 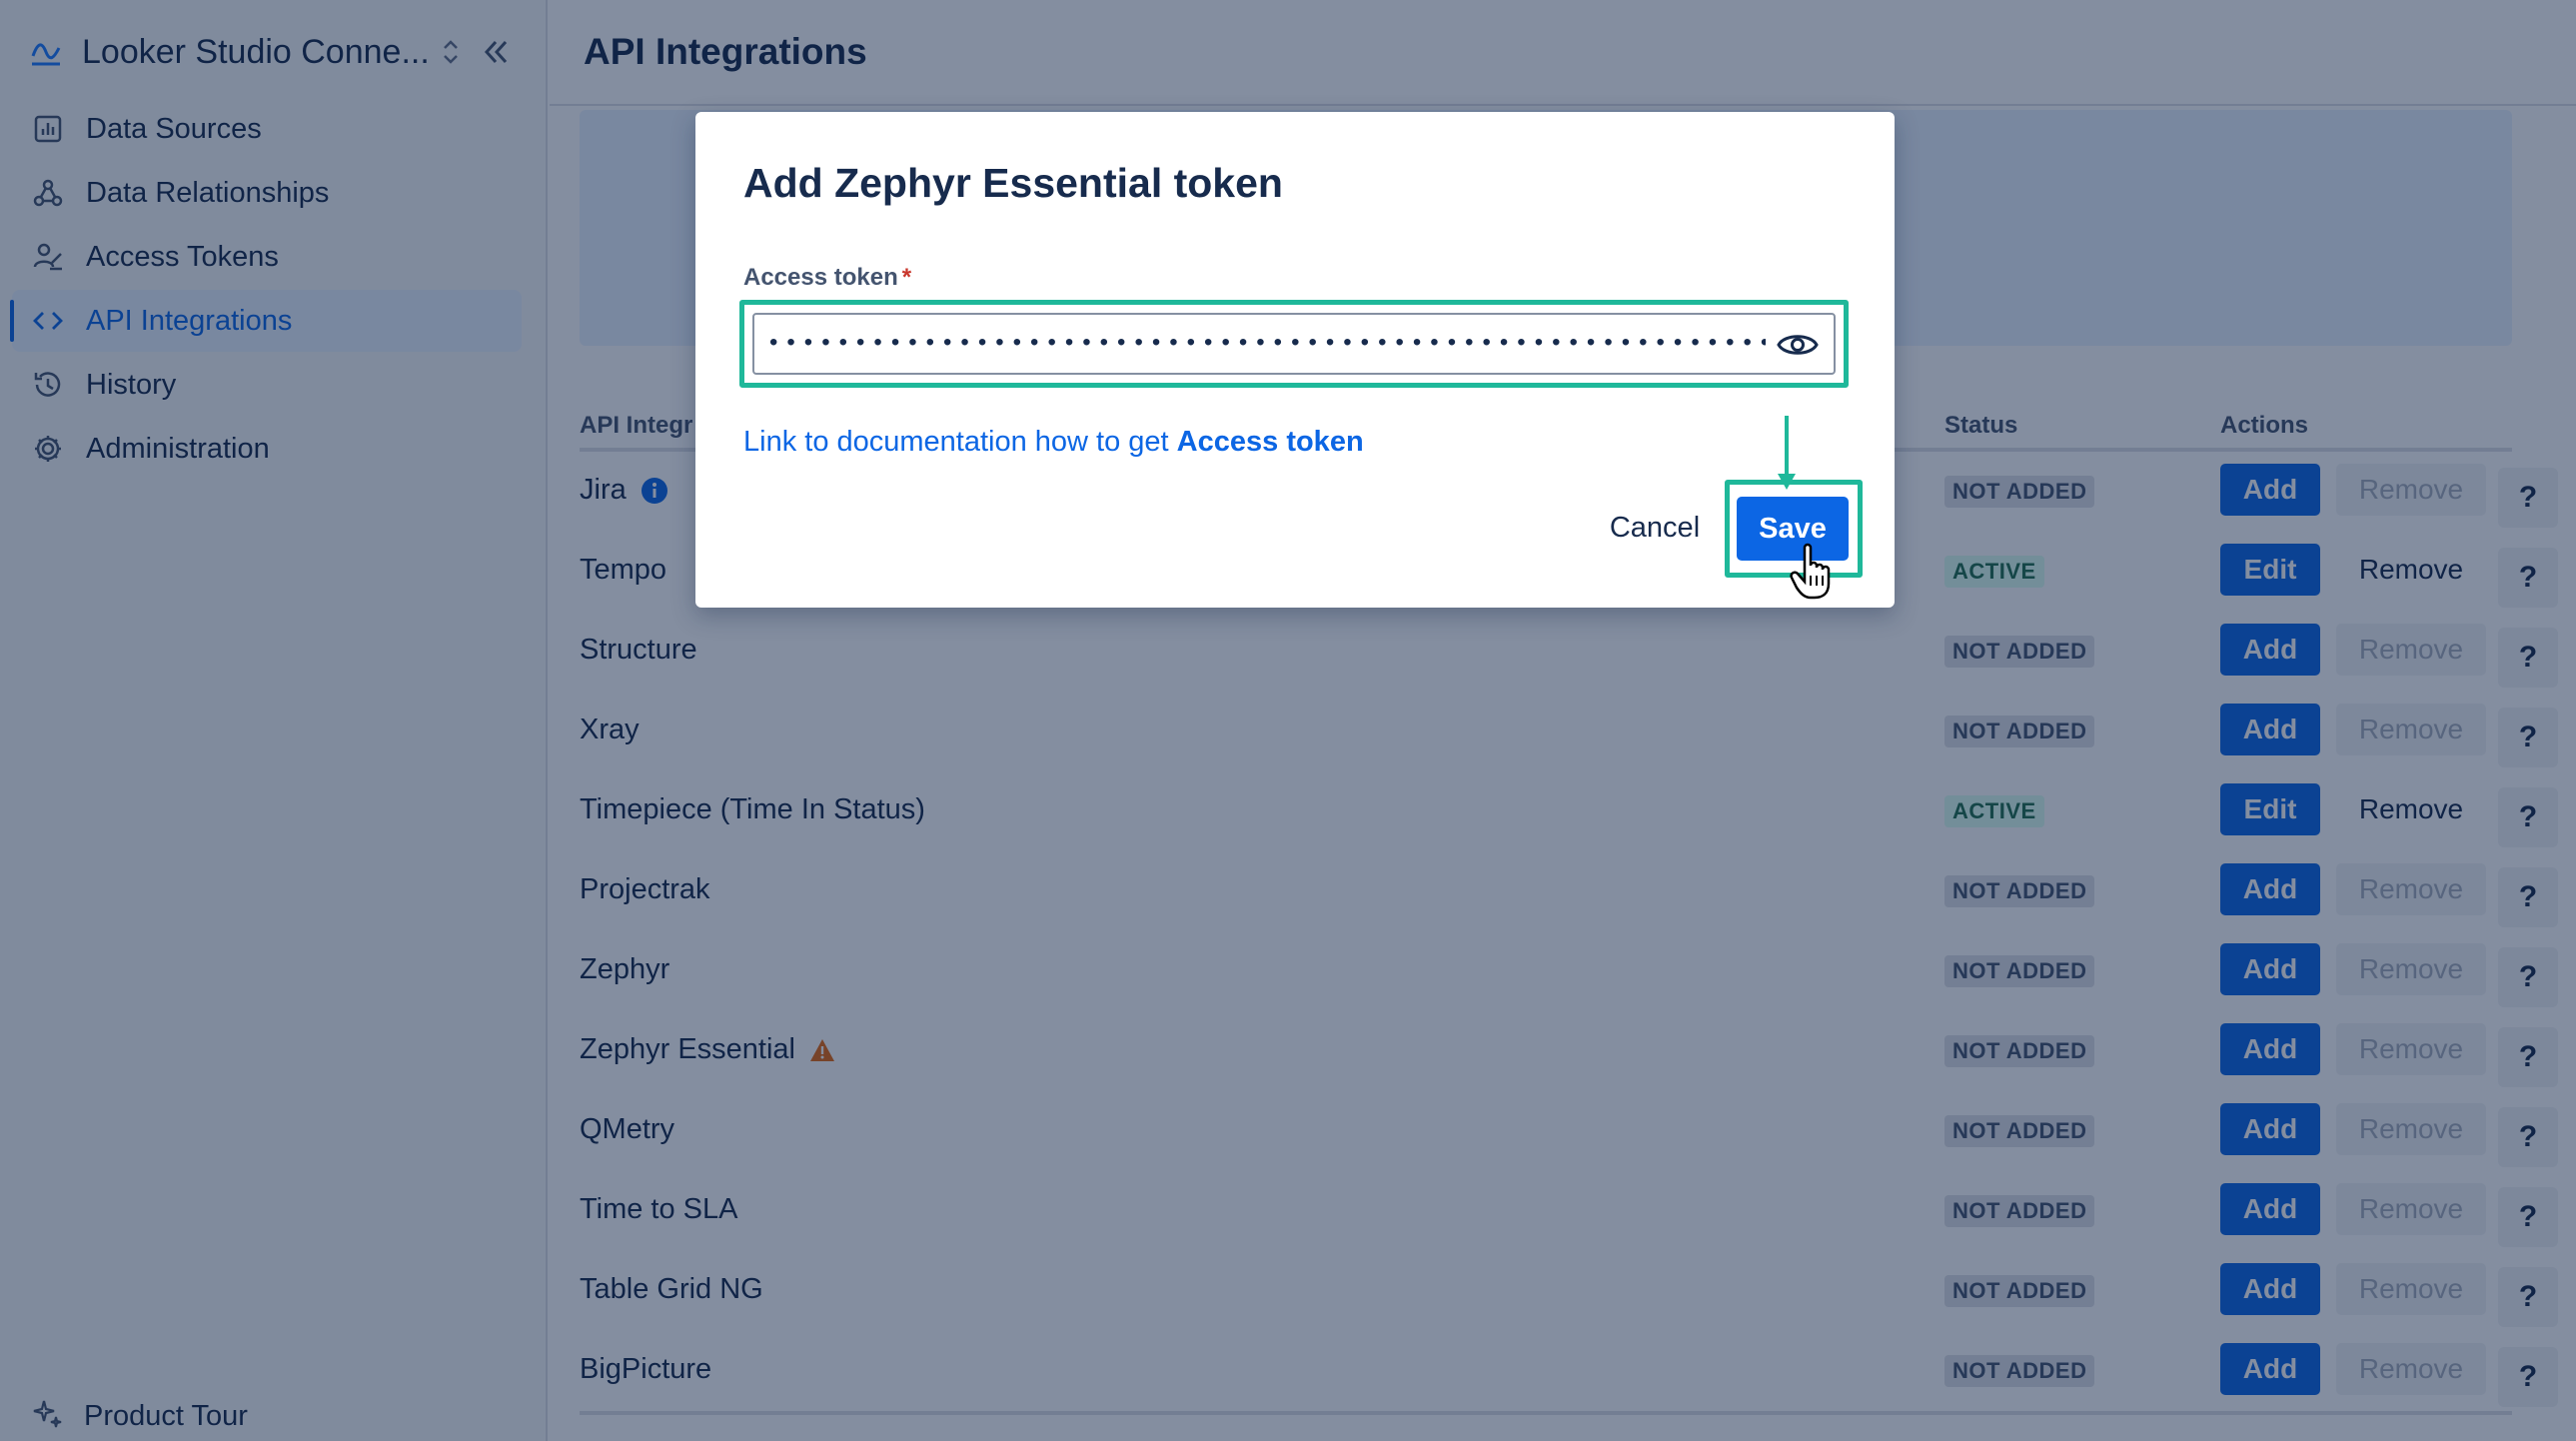 What do you see at coordinates (1266, 344) in the screenshot?
I see `access-token-input` at bounding box center [1266, 344].